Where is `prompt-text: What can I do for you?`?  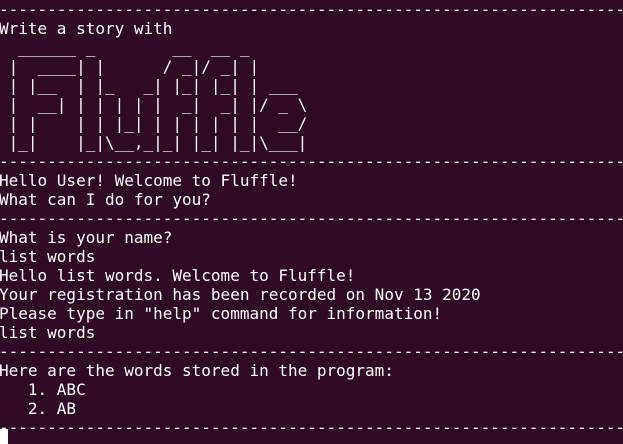 prompt-text: What can I do for you? is located at coordinates (105, 199).